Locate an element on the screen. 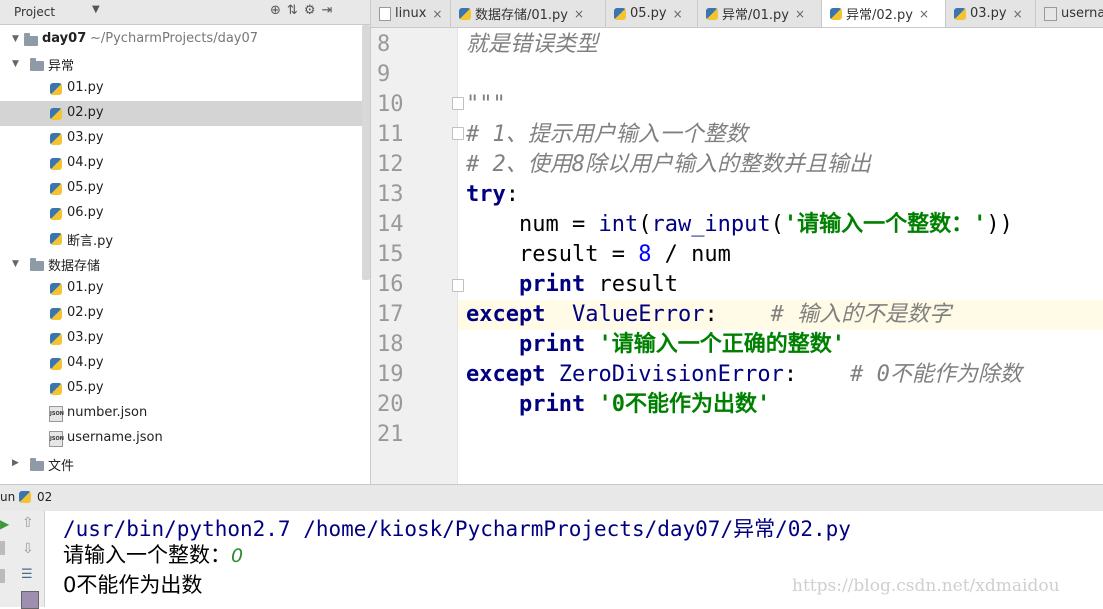 The width and height of the screenshot is (1103, 609). line-number: 16 is located at coordinates (390, 284).